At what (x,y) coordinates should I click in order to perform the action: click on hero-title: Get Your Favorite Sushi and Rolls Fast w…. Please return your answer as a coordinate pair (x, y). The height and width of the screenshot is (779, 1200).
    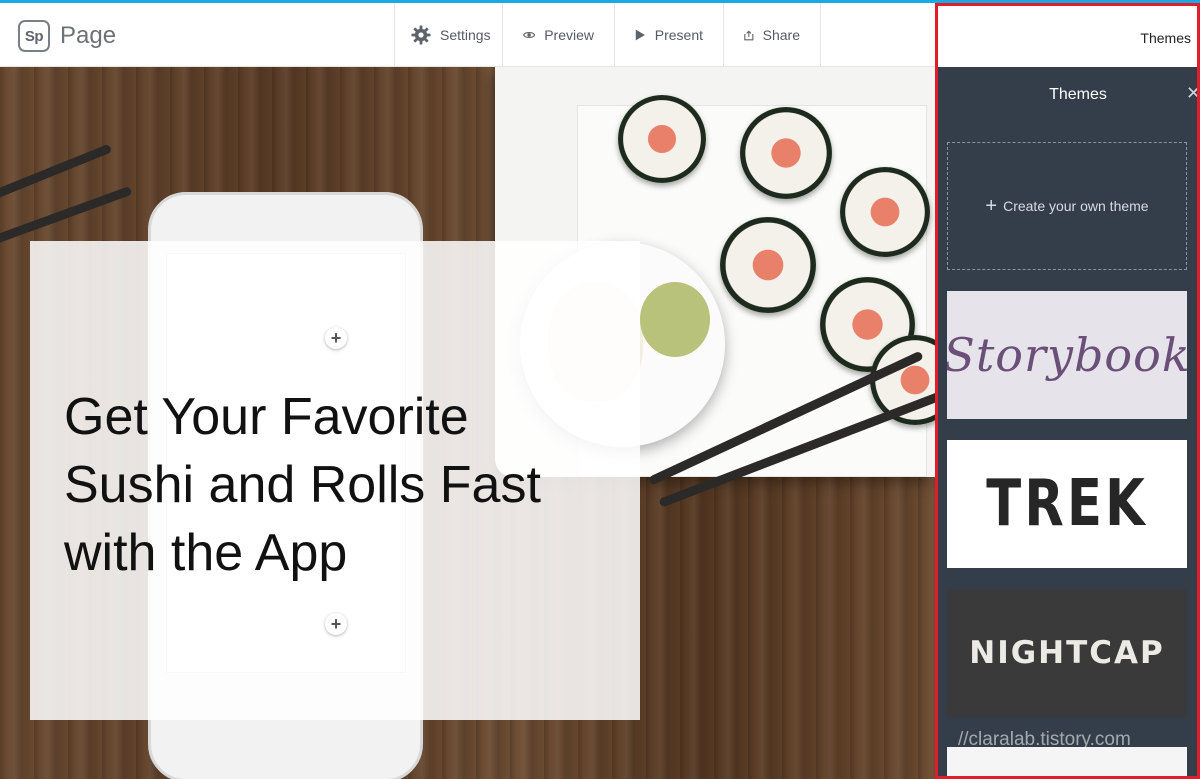
    Looking at the image, I should click on (344, 485).